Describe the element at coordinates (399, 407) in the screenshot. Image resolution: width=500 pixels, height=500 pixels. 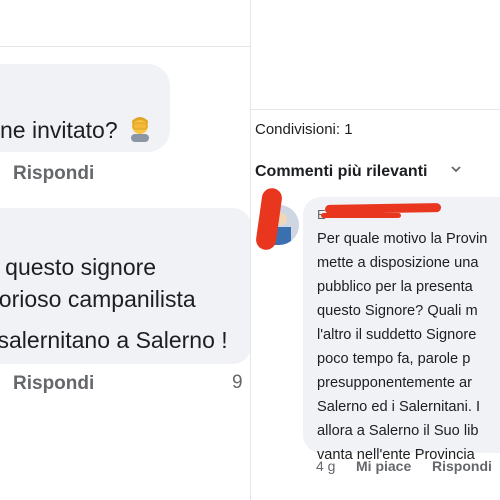
I see `comment-line: Salerno ed i Salernitani. I` at that location.